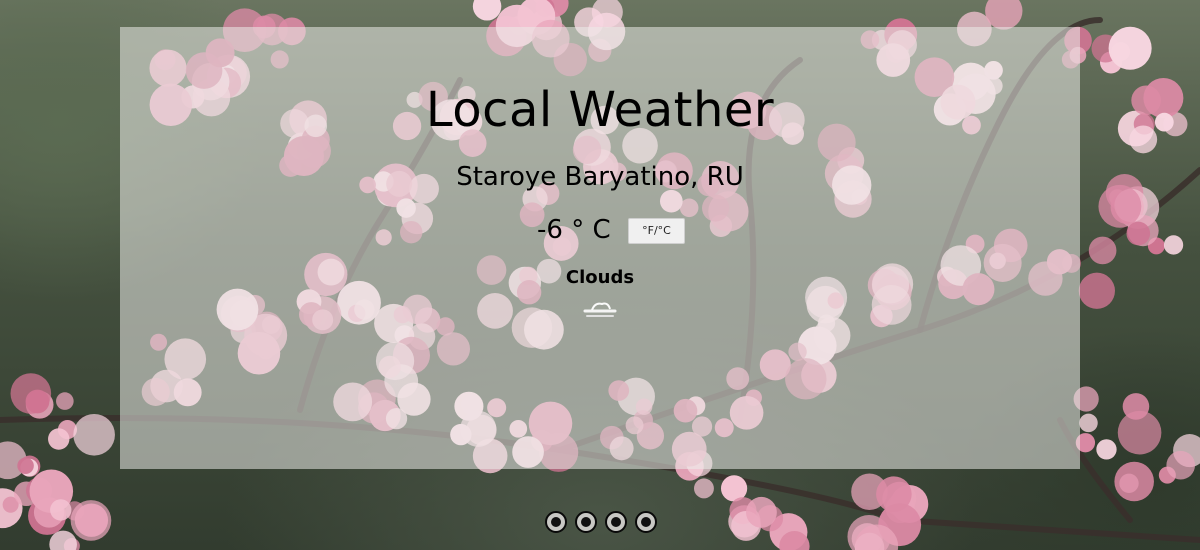  I want to click on clouds-icon, so click(600, 309).